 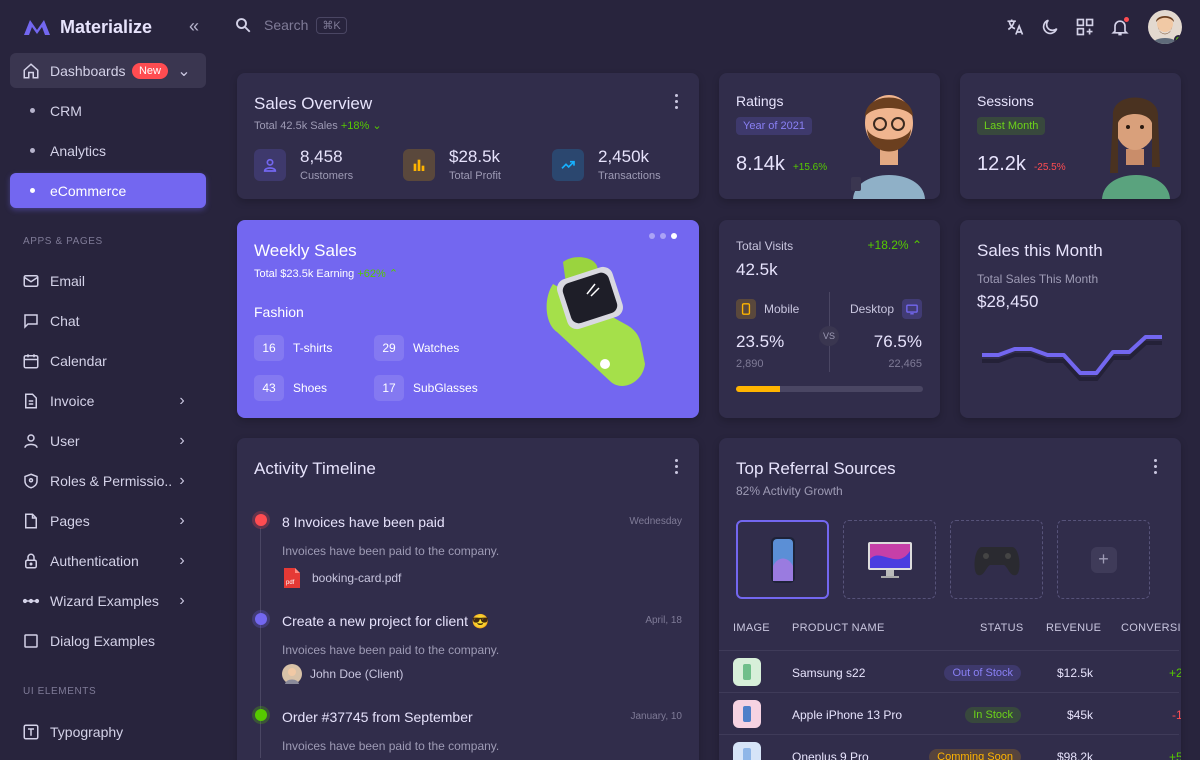 What do you see at coordinates (1178, 39) in the screenshot?
I see `online-status-dot` at bounding box center [1178, 39].